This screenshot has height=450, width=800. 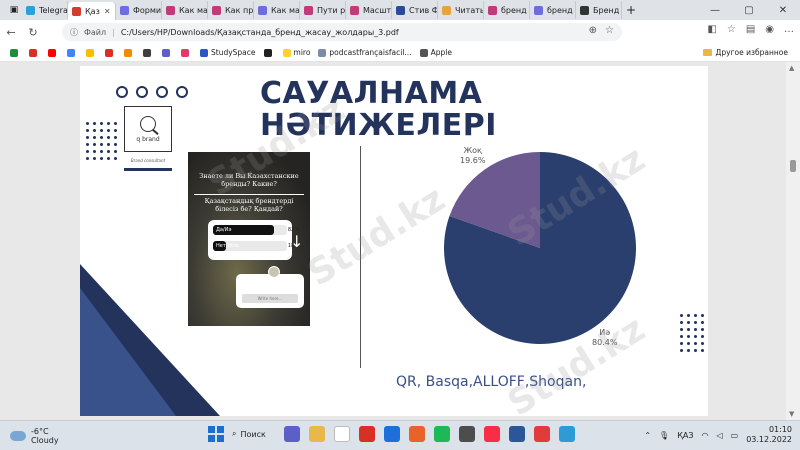 I want to click on browser-tab: Читать, so click(x=461, y=10).